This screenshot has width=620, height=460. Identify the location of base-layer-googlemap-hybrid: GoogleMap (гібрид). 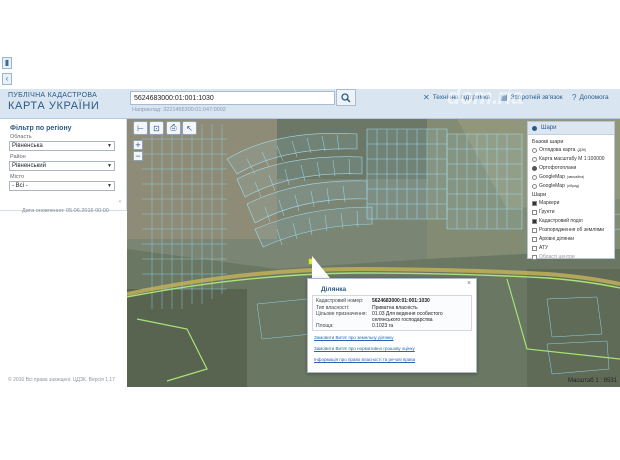
(555, 186).